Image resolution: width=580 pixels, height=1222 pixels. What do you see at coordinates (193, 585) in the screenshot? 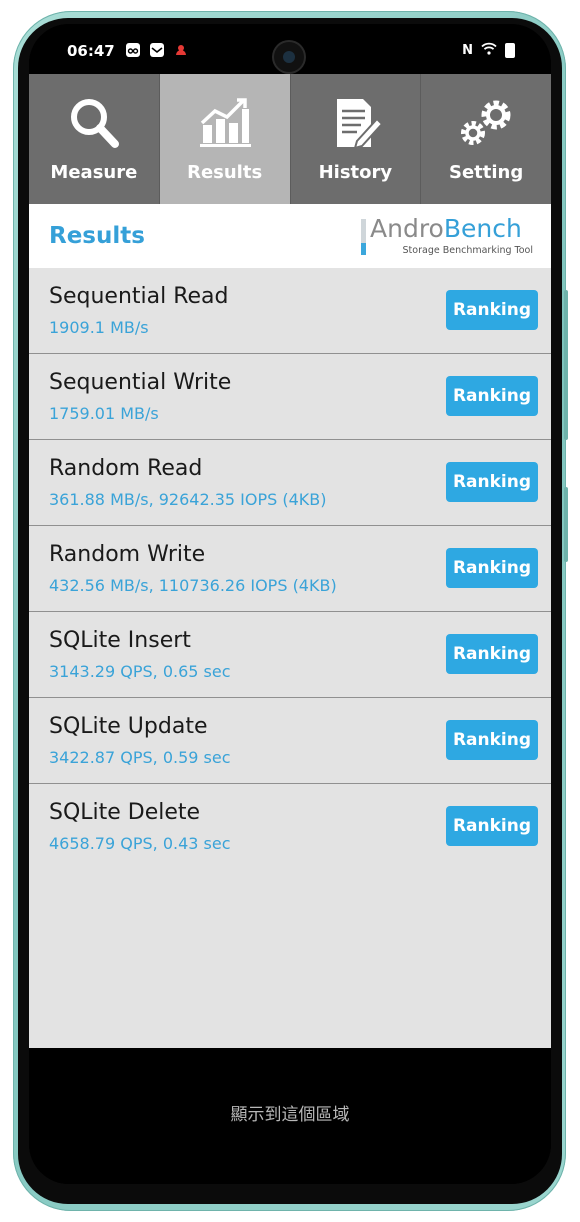
I see `result-value: 432.56 MB/s, 110736.26 IOPS (4KB)` at bounding box center [193, 585].